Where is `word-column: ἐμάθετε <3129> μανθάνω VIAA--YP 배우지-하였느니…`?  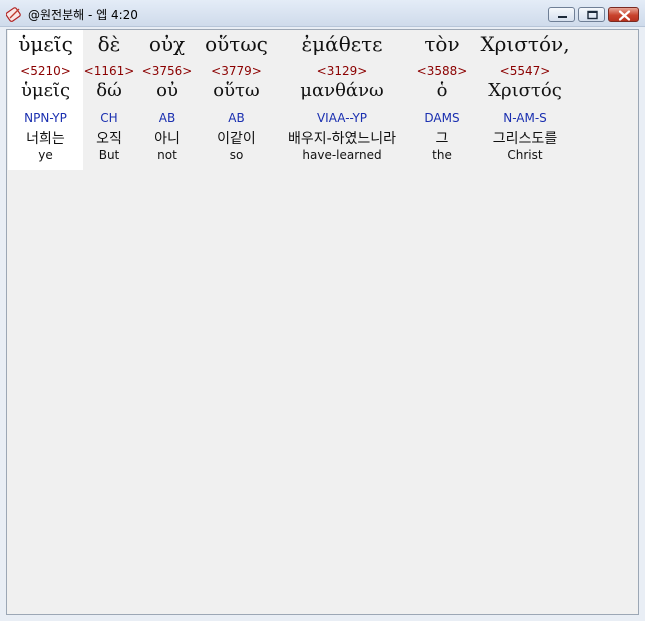
word-column: ἐμάθετε <3129> μανθάνω VIAA--YP 배우지-하였느니… is located at coordinates (342, 100).